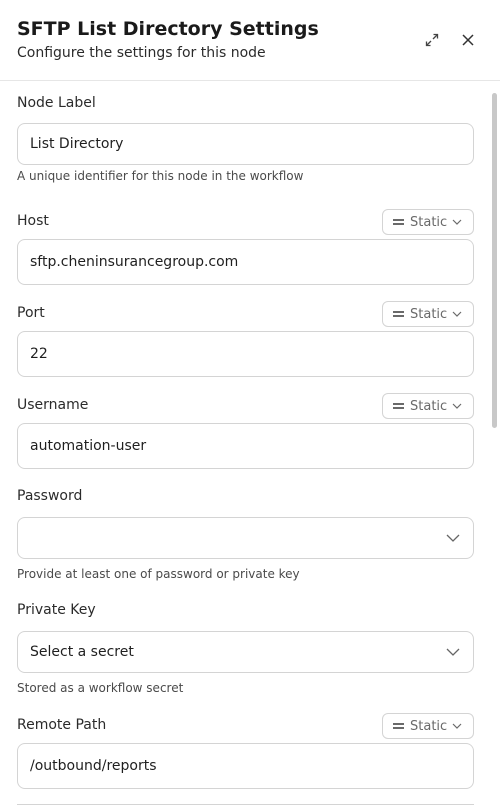  What do you see at coordinates (62, 725) in the screenshot?
I see `remote-path-label: Remote Path` at bounding box center [62, 725].